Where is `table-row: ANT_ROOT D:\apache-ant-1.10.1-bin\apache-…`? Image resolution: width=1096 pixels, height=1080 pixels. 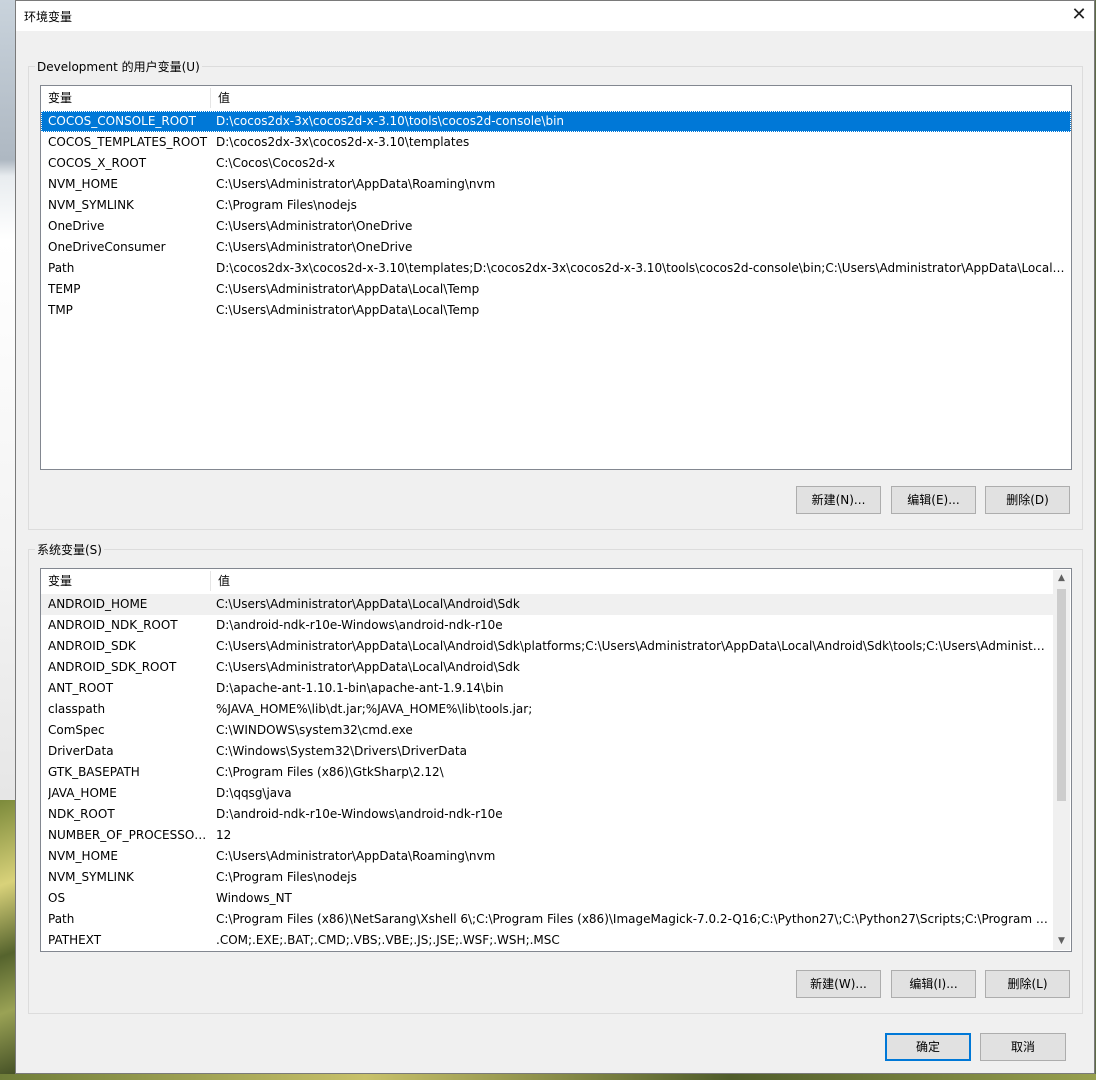 table-row: ANT_ROOT D:\apache-ant-1.10.1-bin\apache-… is located at coordinates (547, 688).